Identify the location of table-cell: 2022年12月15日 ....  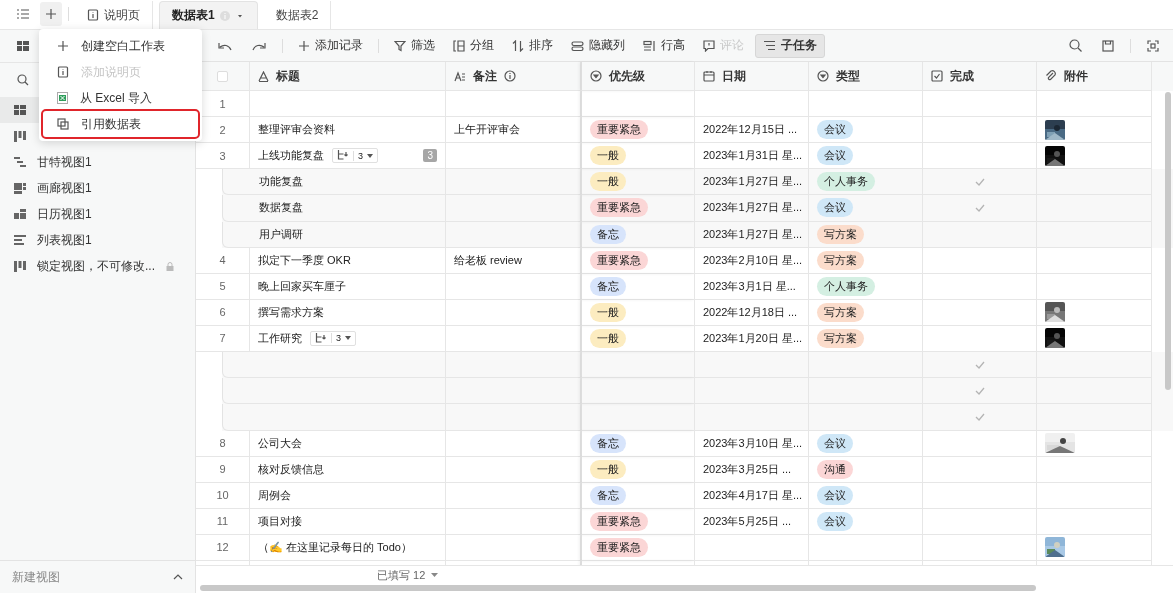
(752, 130).